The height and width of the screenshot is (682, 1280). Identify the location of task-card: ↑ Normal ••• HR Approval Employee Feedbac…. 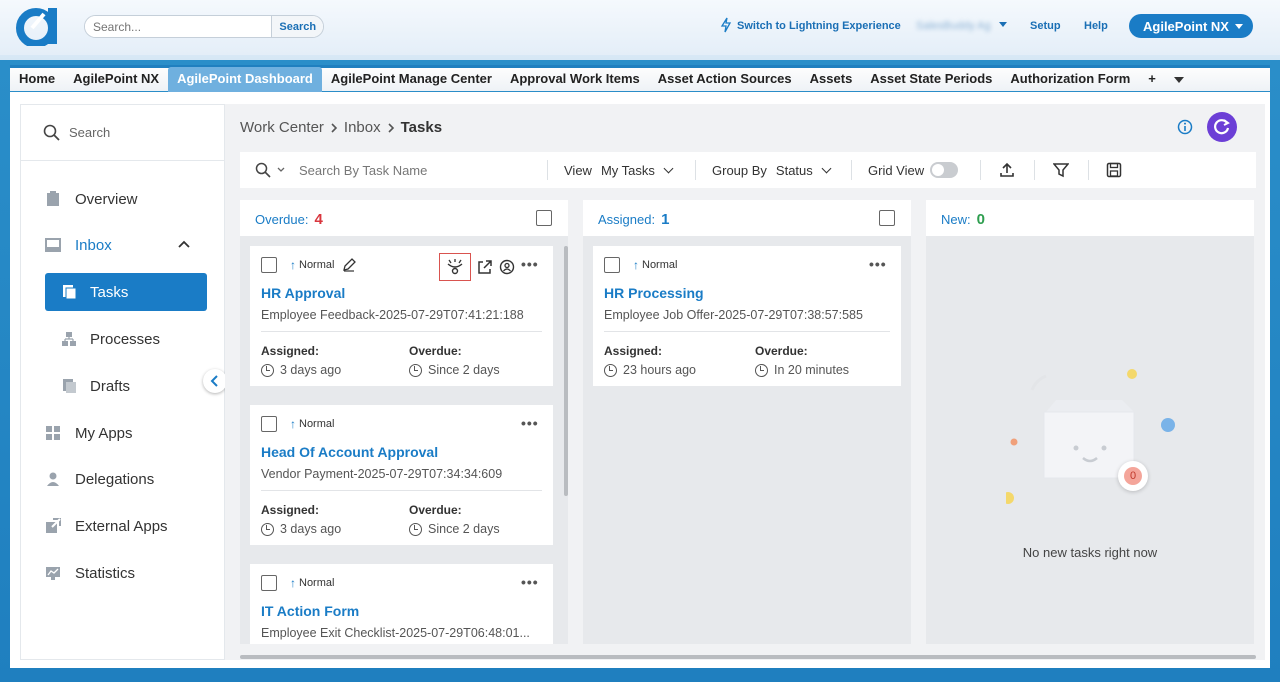
(401, 316).